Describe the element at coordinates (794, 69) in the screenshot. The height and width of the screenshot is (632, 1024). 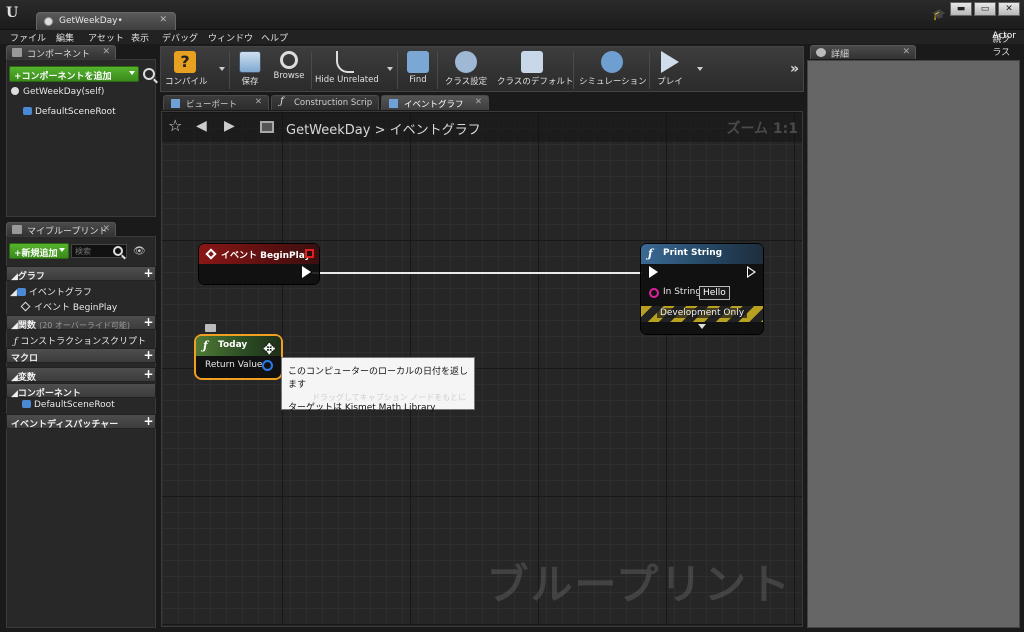
I see `toolbar-overflow-button: »` at that location.